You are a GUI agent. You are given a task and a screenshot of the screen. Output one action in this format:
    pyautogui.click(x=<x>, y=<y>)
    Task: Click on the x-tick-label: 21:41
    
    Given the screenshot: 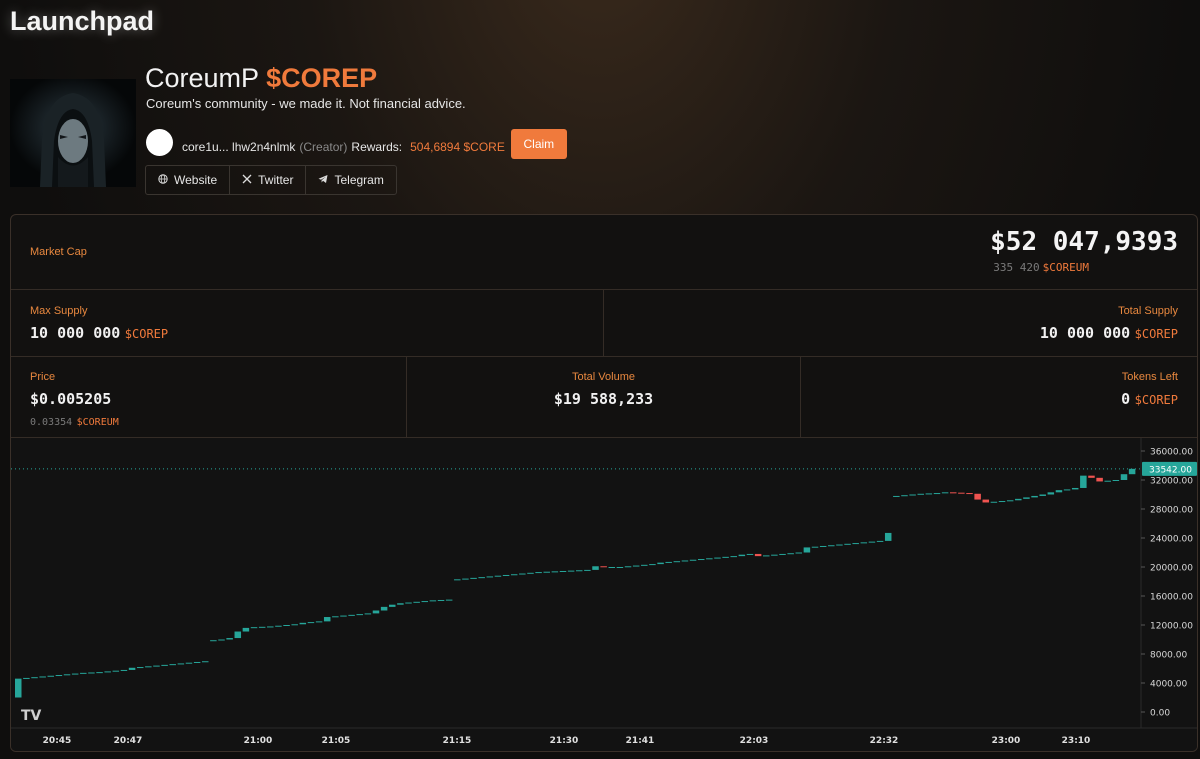 What is the action you would take?
    pyautogui.click(x=640, y=741)
    